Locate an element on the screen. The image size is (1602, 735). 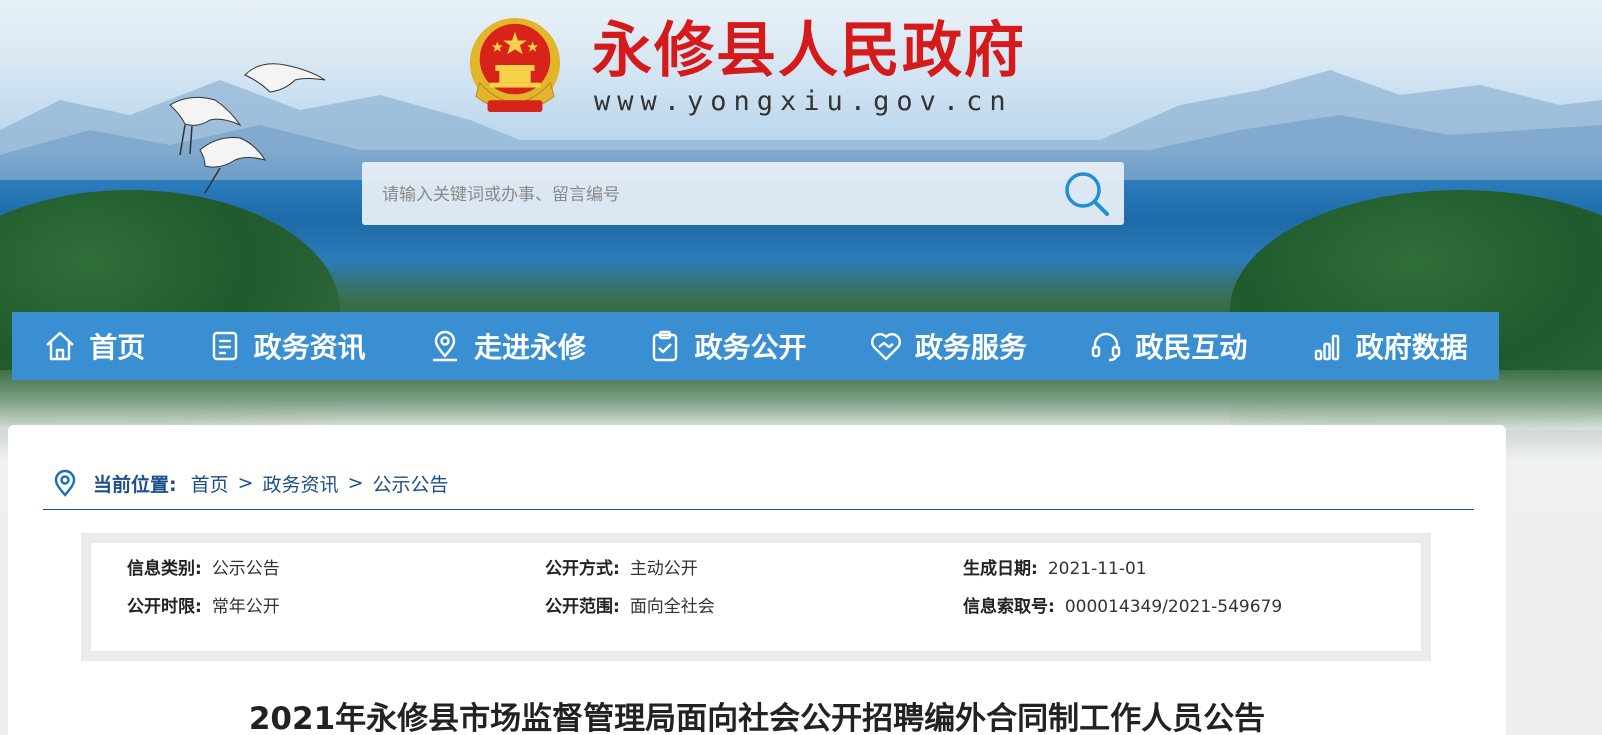
home-icon is located at coordinates (60, 346).